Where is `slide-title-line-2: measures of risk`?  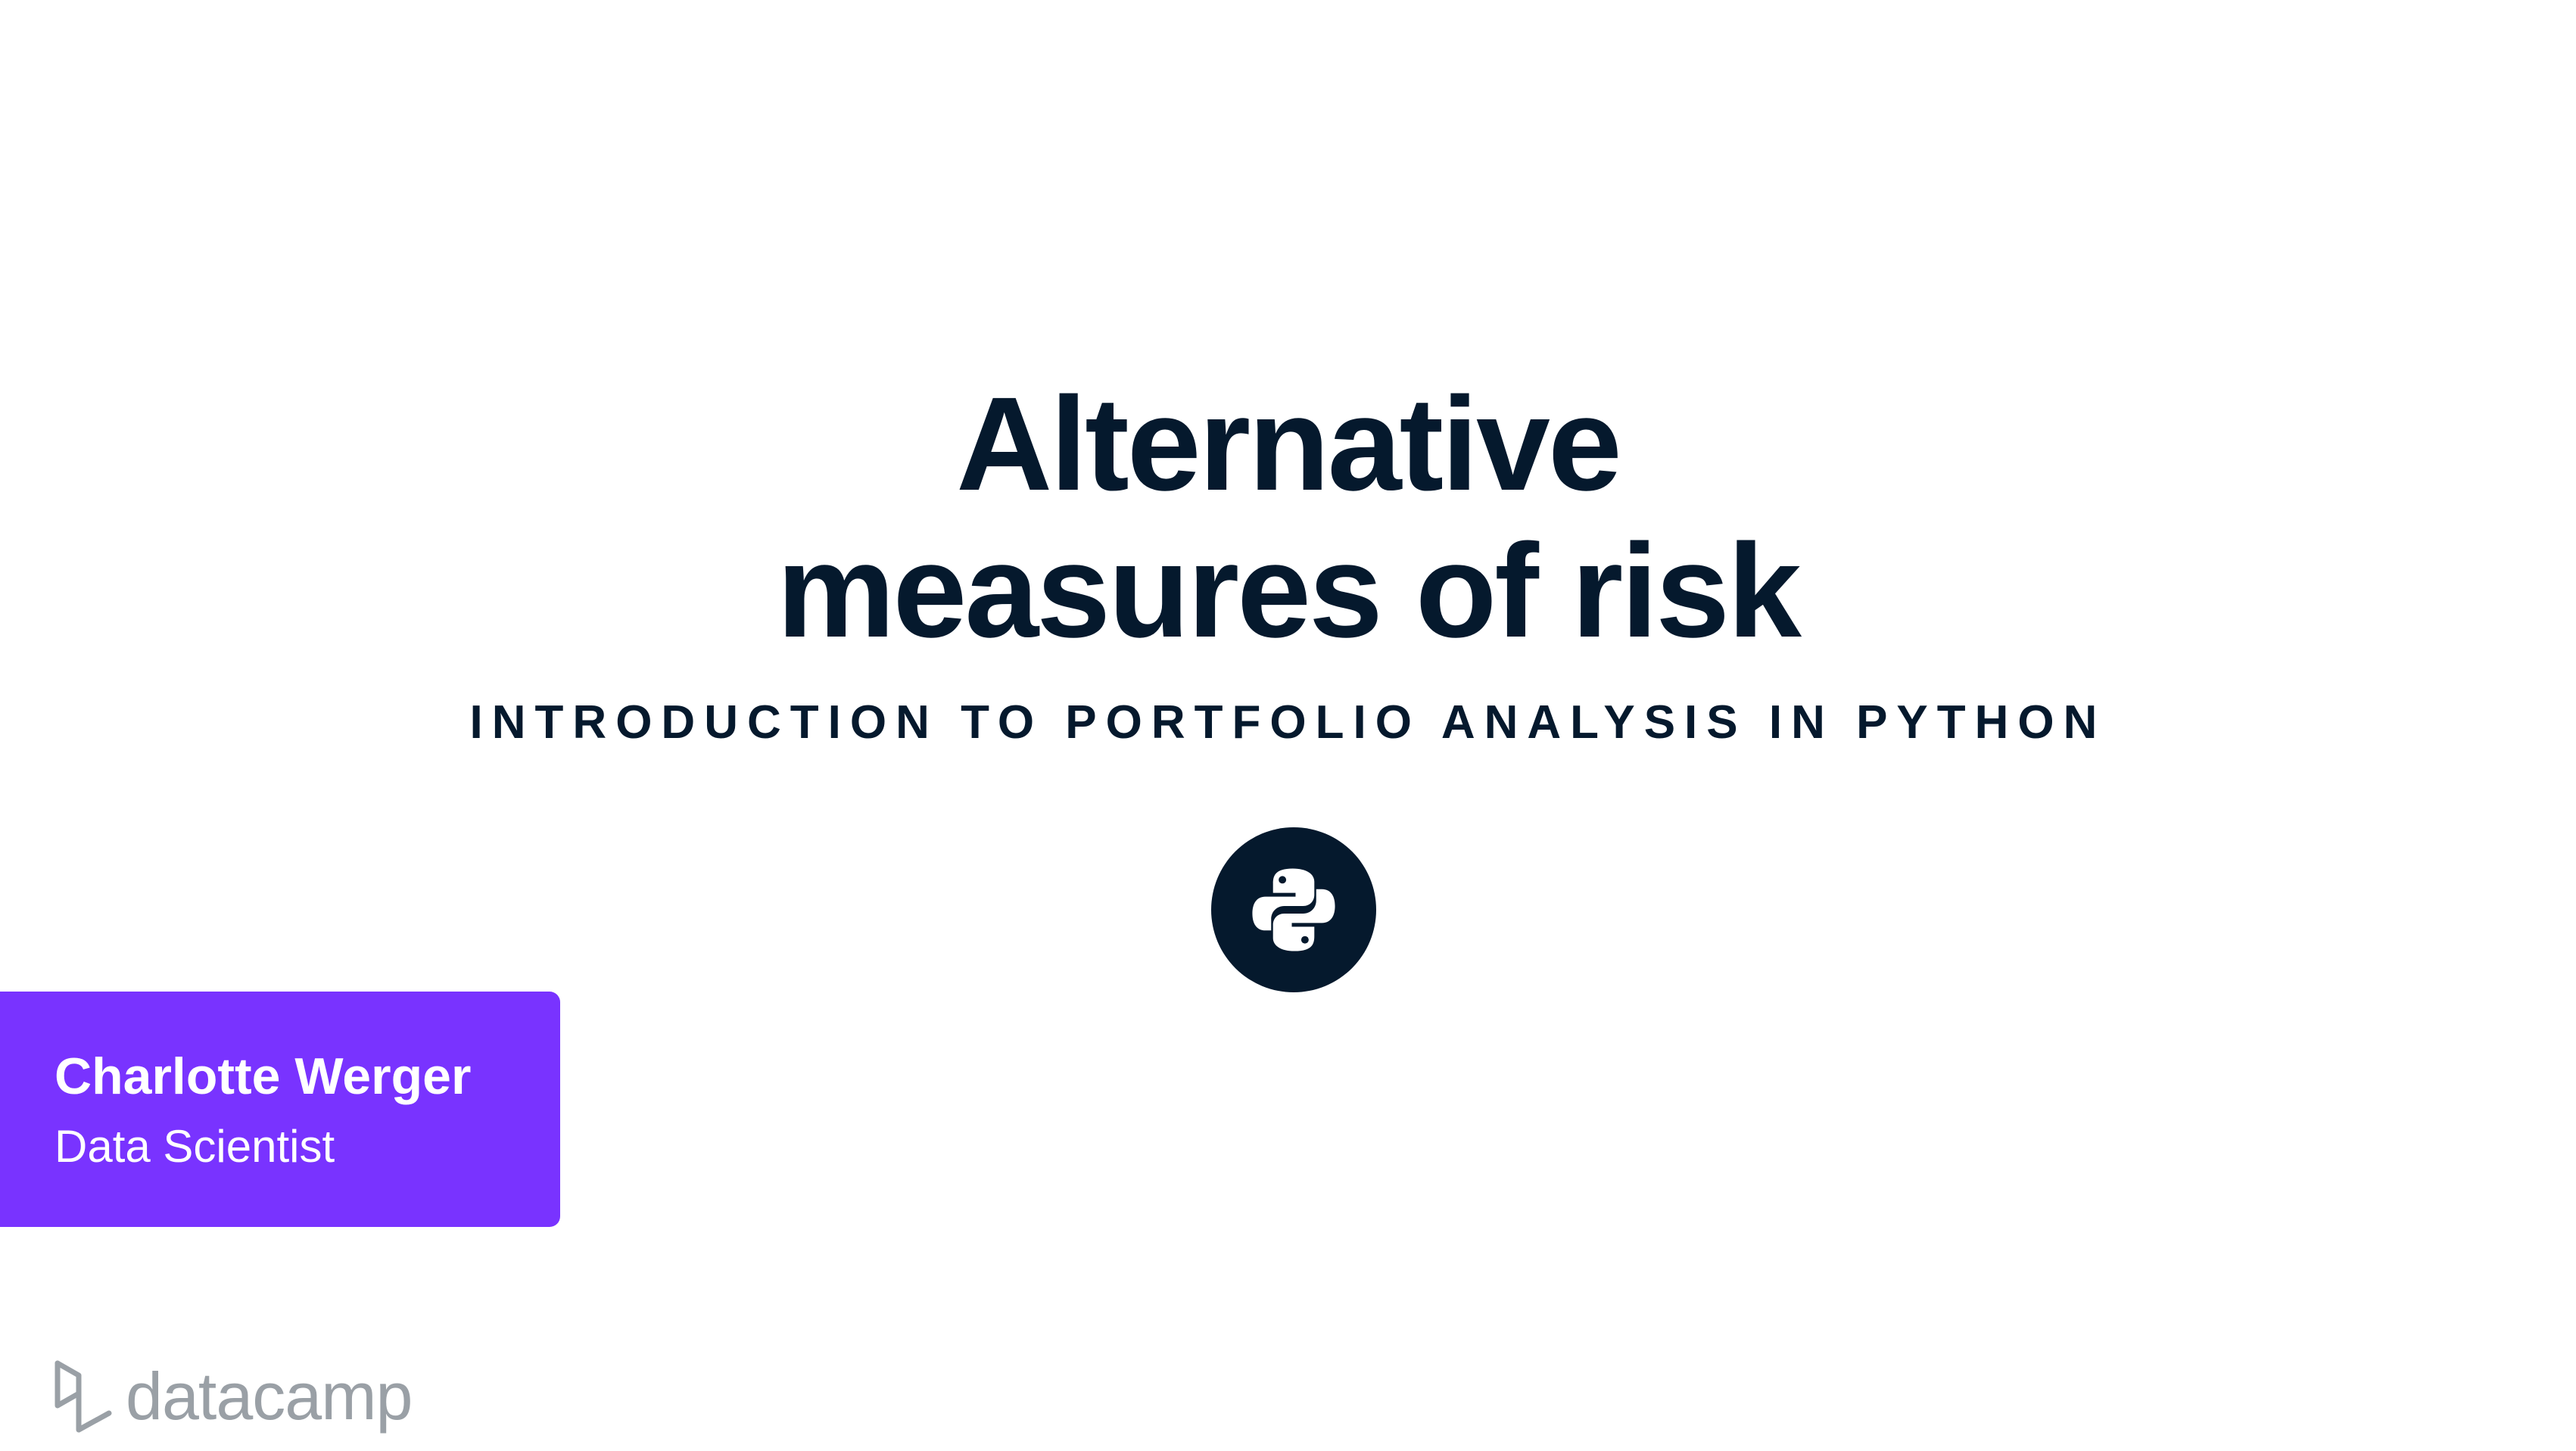 slide-title-line-2: measures of risk is located at coordinates (1289, 591).